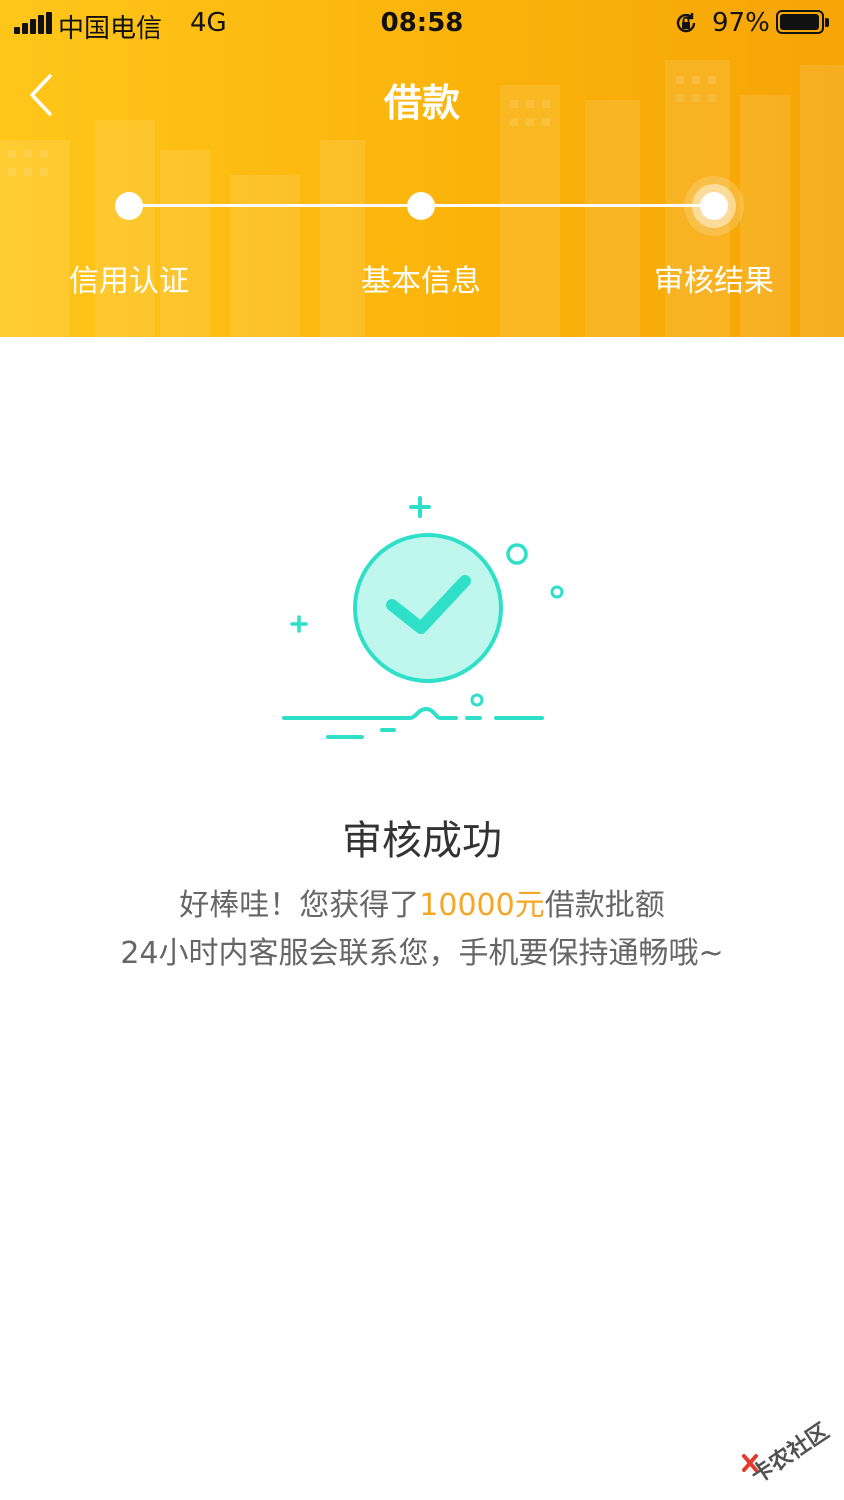 The width and height of the screenshot is (844, 1500). I want to click on watermark-logo: 卡农社区, so click(787, 1451).